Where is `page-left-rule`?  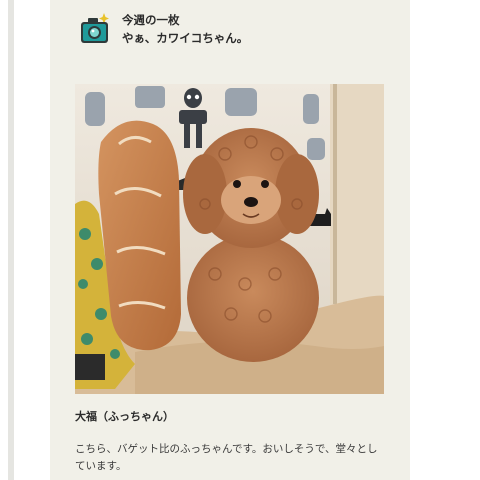 page-left-rule is located at coordinates (11, 240).